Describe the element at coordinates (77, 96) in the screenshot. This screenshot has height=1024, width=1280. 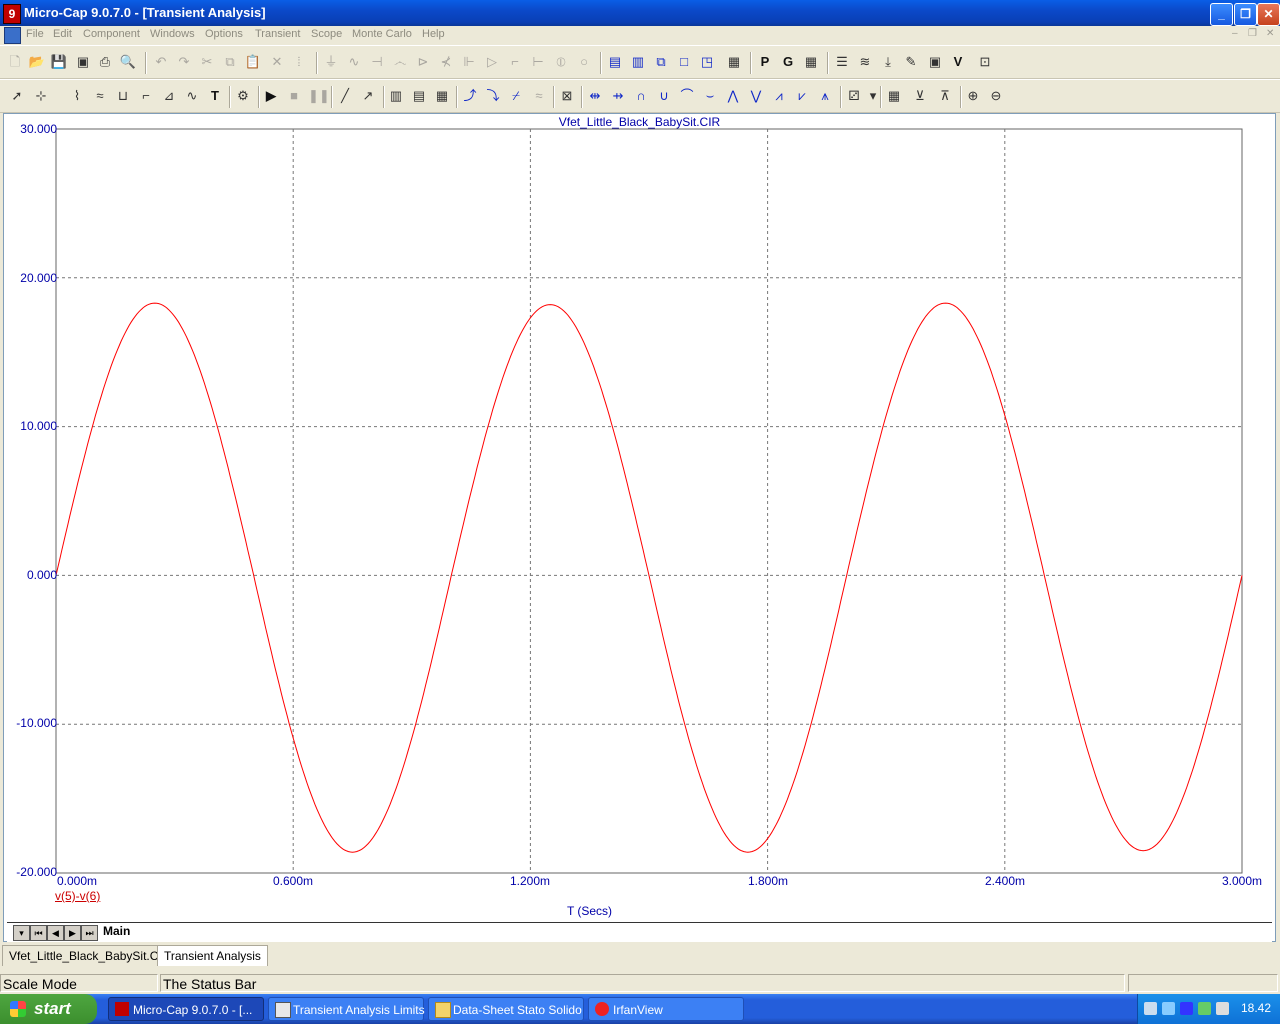
I see `cursor-mode-icon: ⌇` at that location.